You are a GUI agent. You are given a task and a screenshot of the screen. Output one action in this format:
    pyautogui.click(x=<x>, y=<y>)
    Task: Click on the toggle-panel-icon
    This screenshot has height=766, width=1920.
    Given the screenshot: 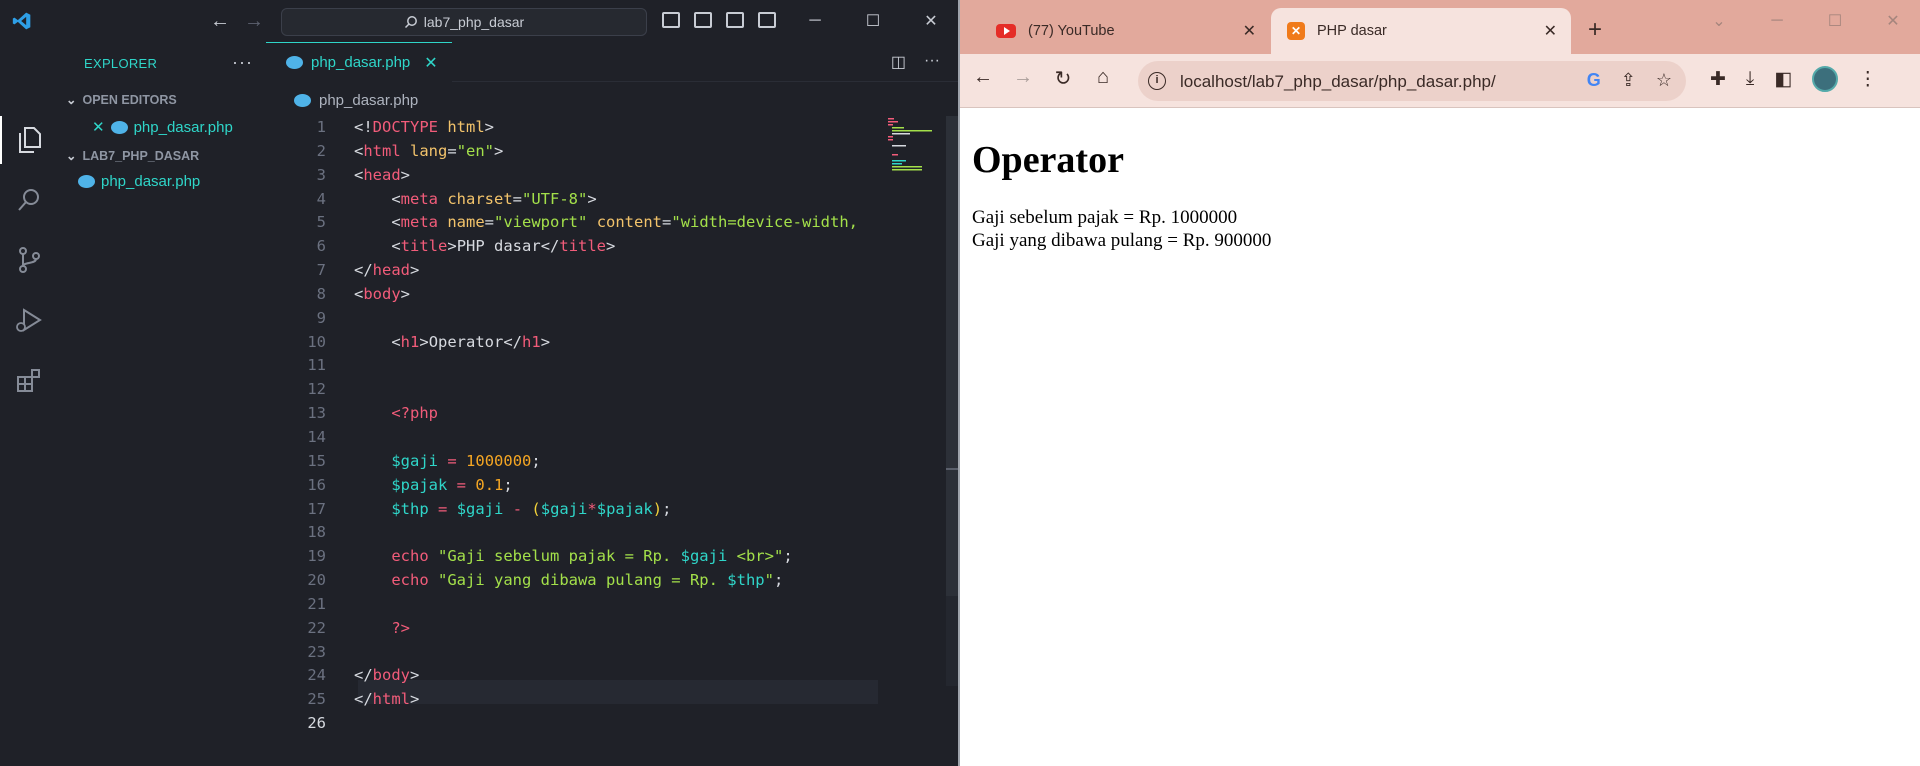 What is the action you would take?
    pyautogui.click(x=703, y=20)
    